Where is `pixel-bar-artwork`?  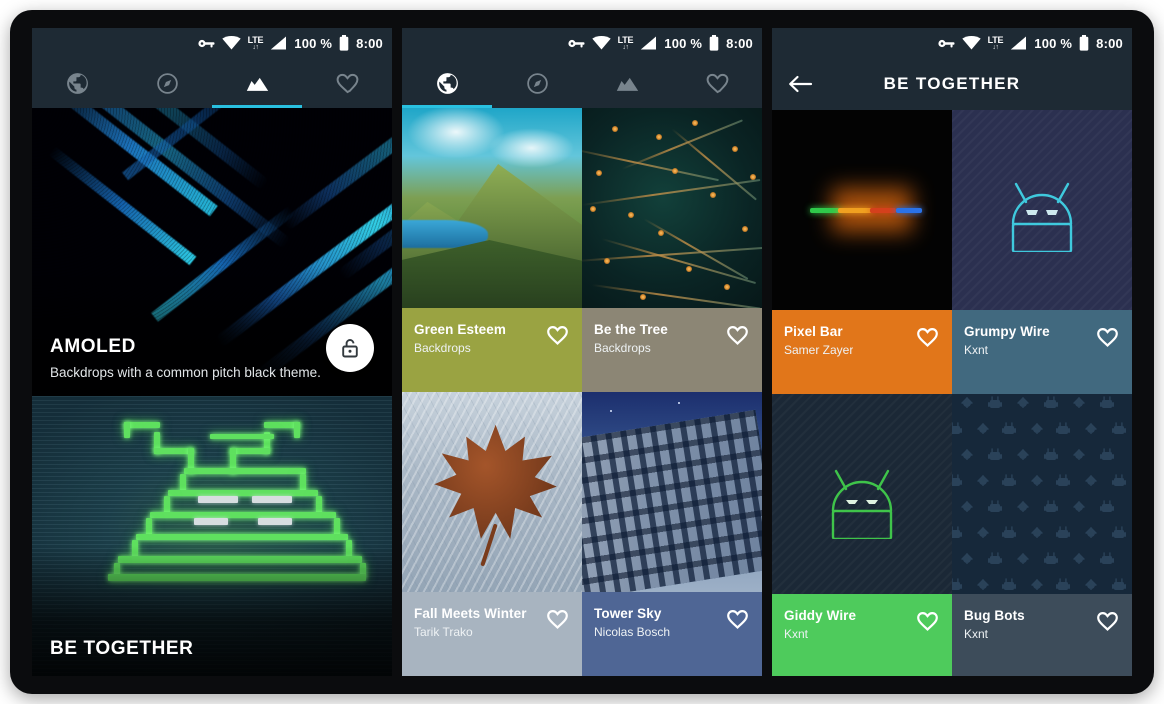
pixel-bar-artwork is located at coordinates (862, 210).